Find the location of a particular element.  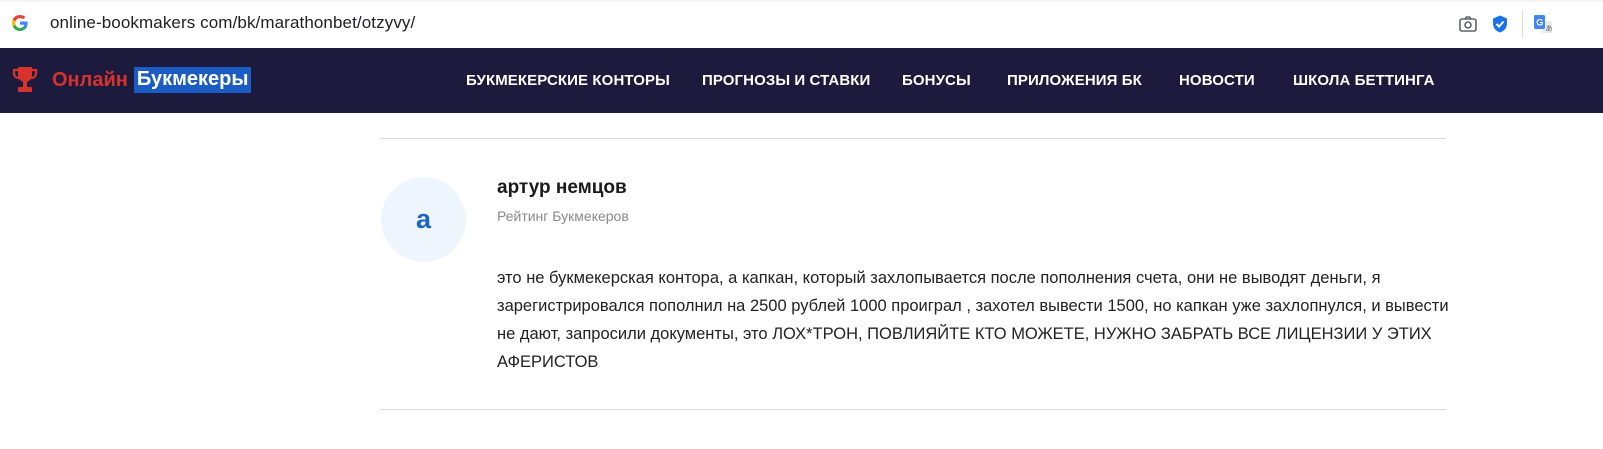

shield-check-icon is located at coordinates (1500, 24).